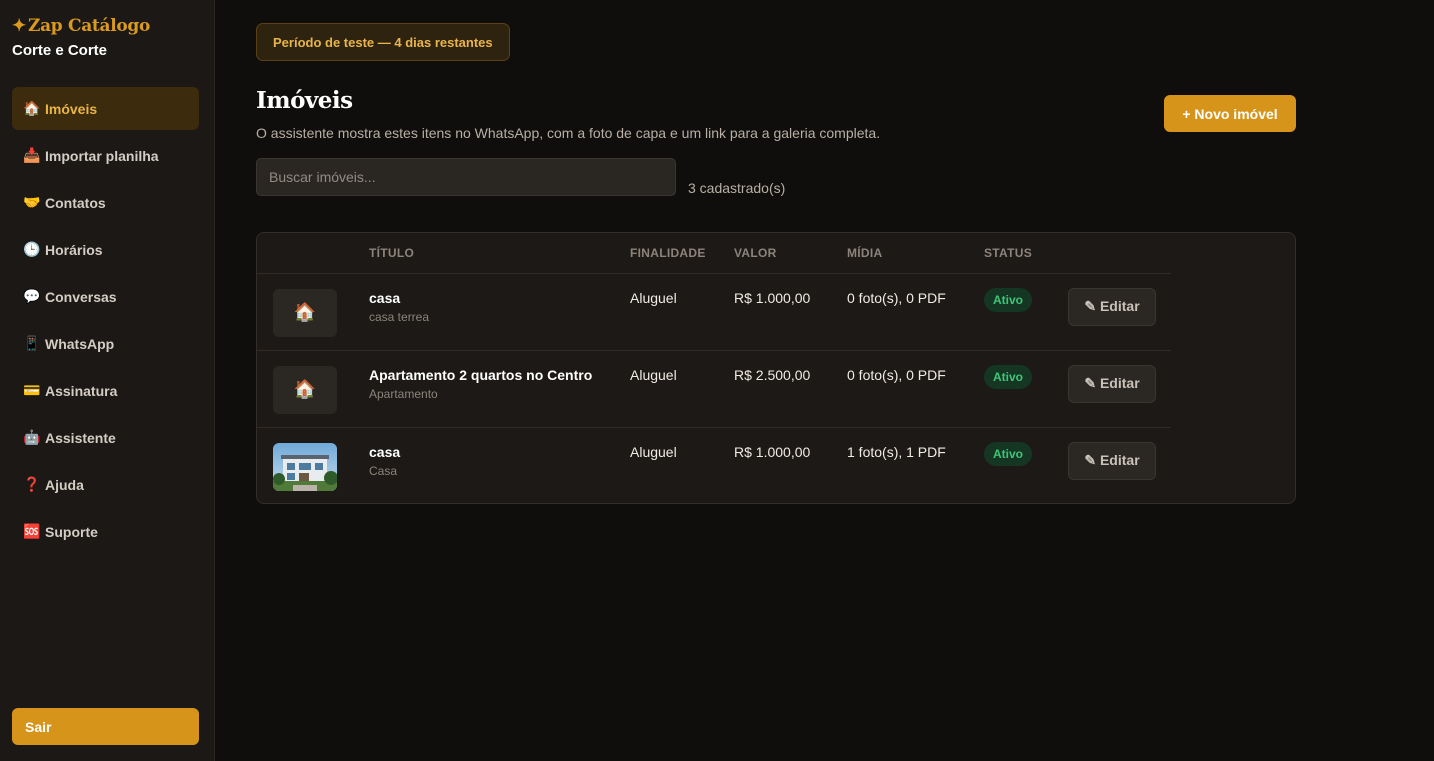 This screenshot has width=1434, height=761. What do you see at coordinates (399, 316) in the screenshot?
I see `property-subtitle: casa terrea` at bounding box center [399, 316].